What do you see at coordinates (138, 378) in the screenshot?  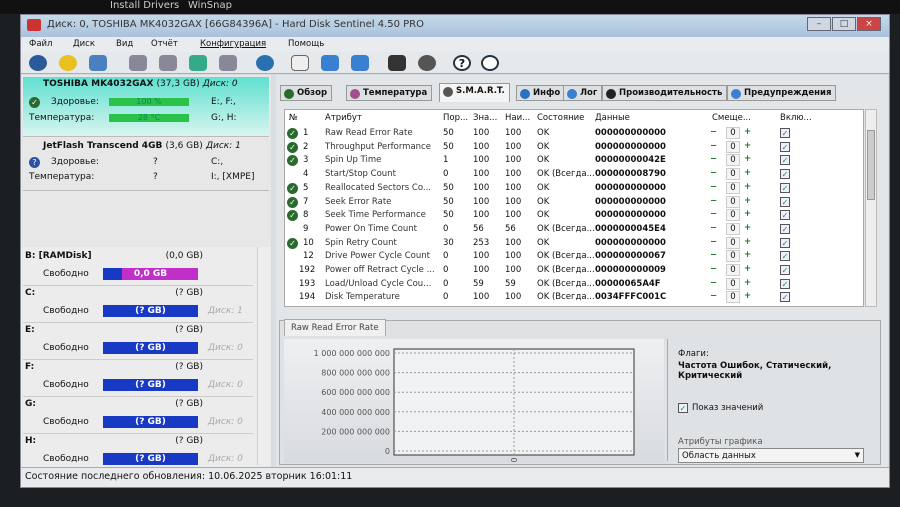 I see `volume-item: F: (? GB) Свободно (? GB) Диск: 0` at bounding box center [138, 378].